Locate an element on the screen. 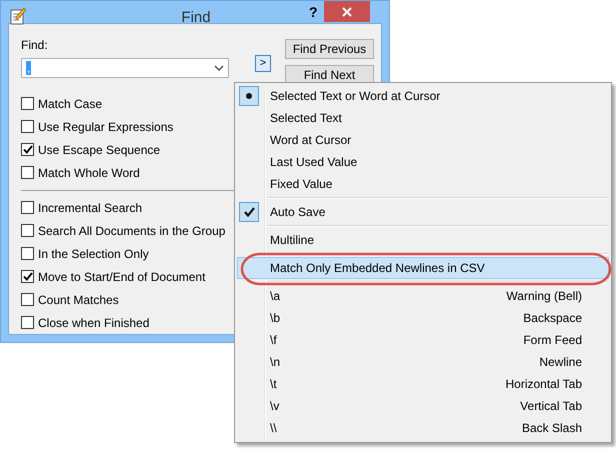 The width and height of the screenshot is (616, 463). checkbox-label: Count Matches is located at coordinates (78, 300).